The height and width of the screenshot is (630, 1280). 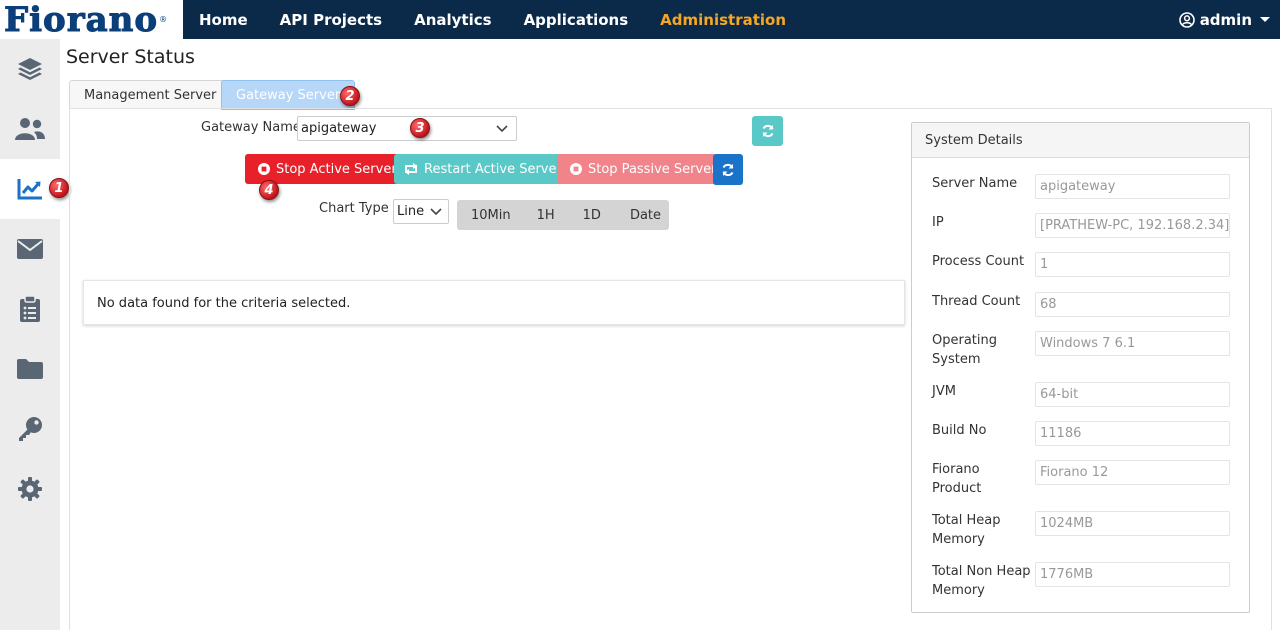 I want to click on operating-system-label: Operating System, so click(x=964, y=350).